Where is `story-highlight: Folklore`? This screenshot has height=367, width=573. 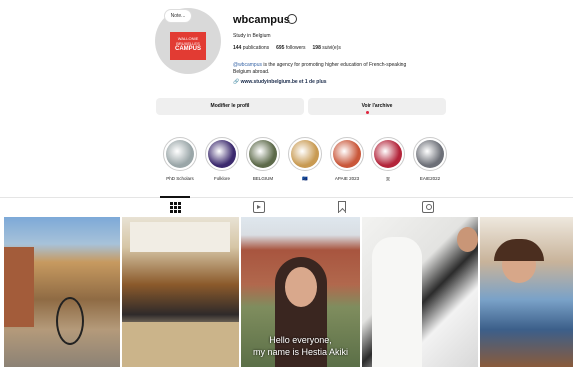
story-highlight: Folklore is located at coordinates (222, 159).